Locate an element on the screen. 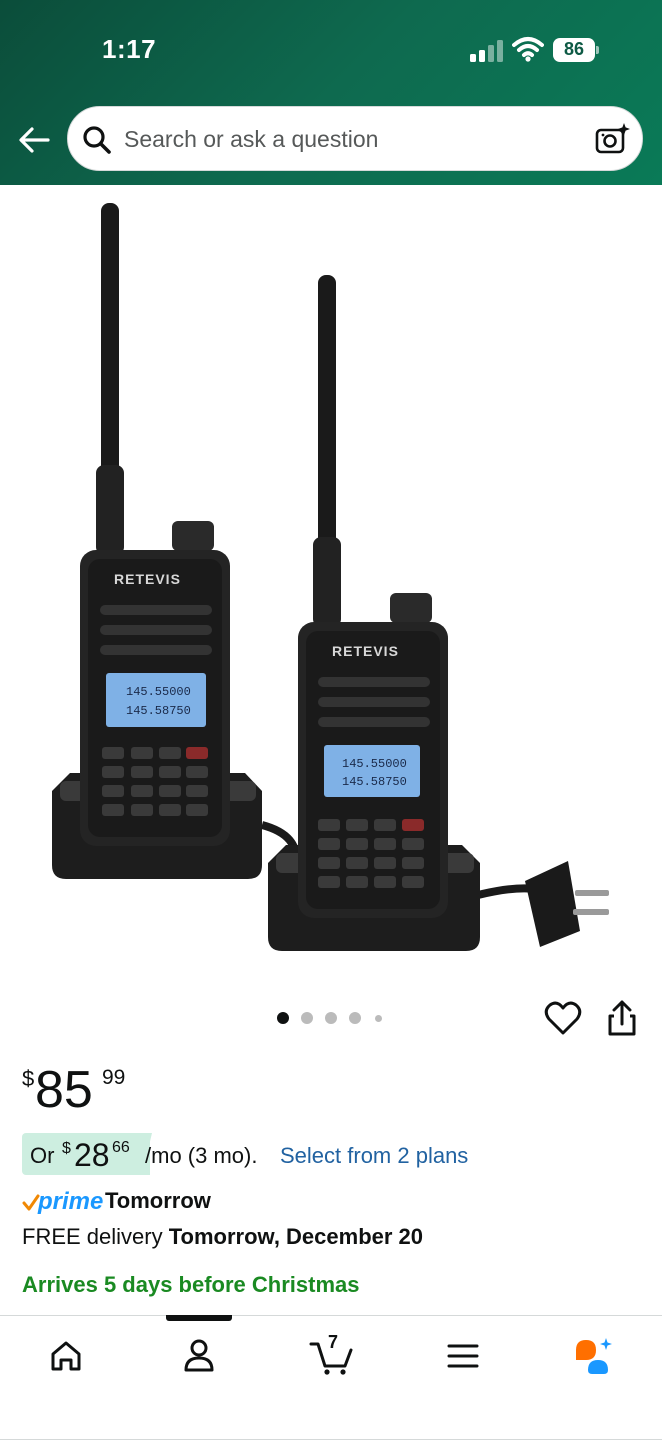 The height and width of the screenshot is (1440, 662). installment-prefix: Or is located at coordinates (42, 1155).